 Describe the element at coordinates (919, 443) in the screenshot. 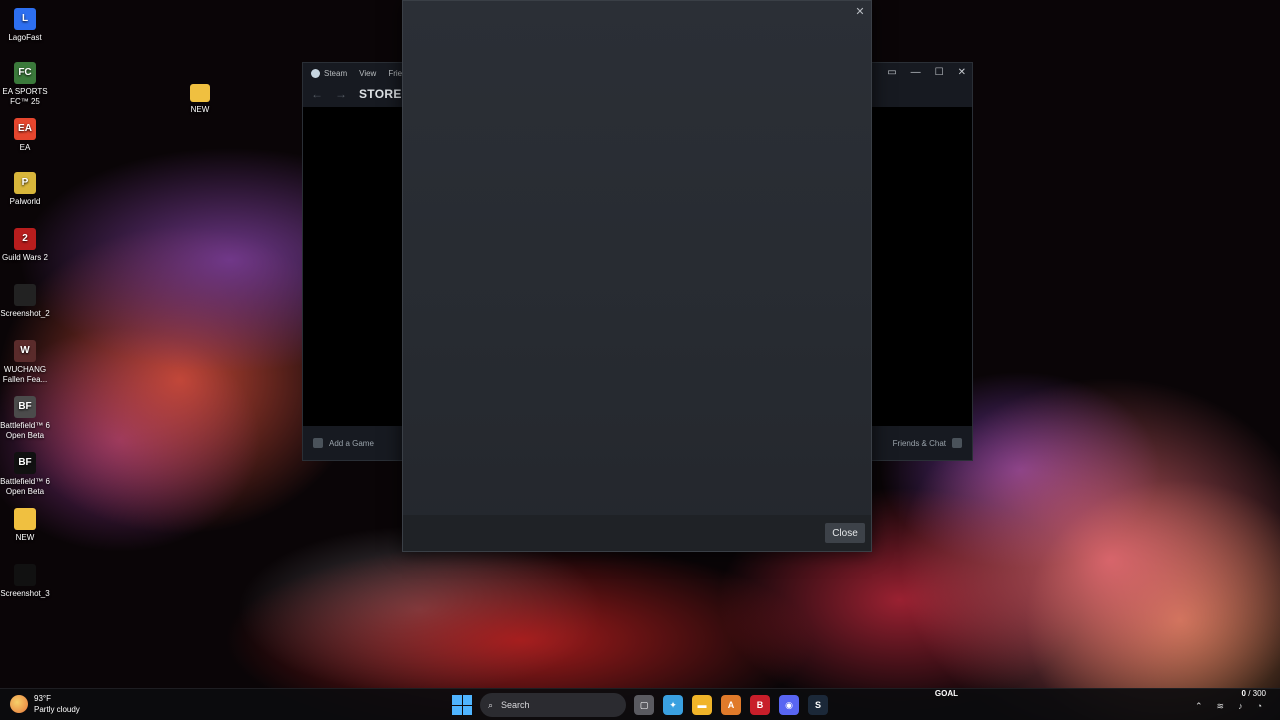

I see `friends-chat-label: Friends & Chat` at that location.